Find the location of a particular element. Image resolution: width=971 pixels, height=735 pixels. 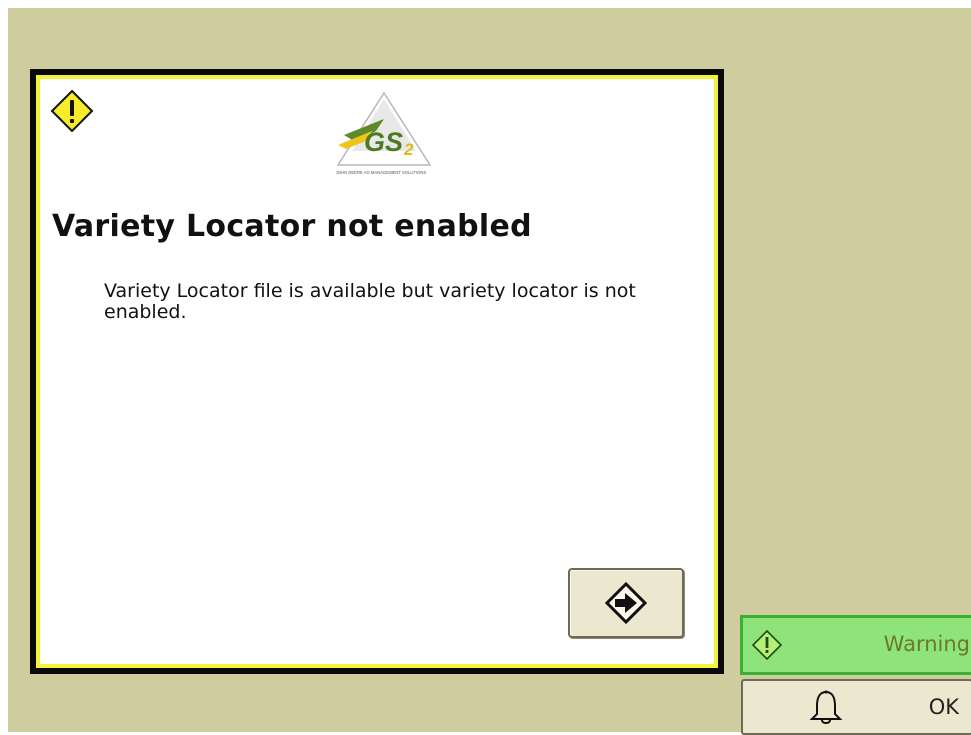

logo-text: GS is located at coordinates (383, 142).